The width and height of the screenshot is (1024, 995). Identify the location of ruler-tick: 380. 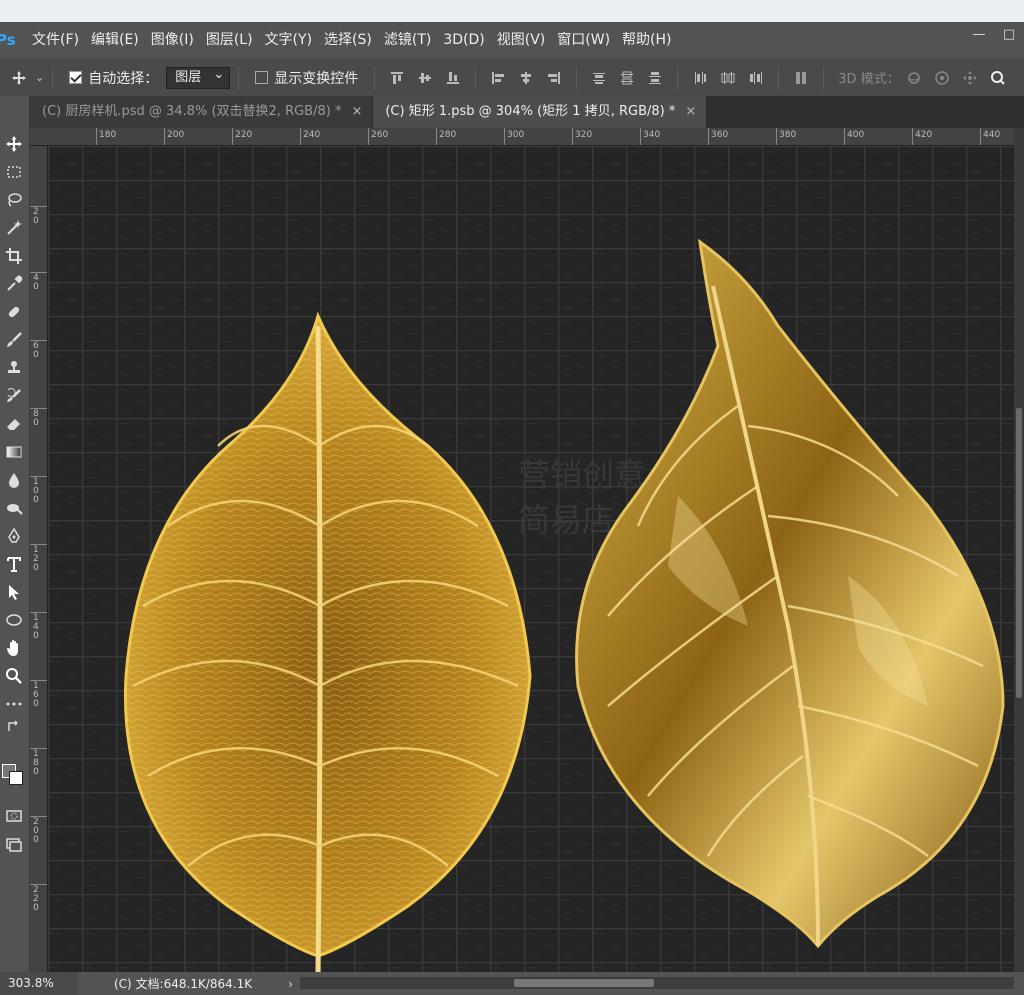
(786, 136).